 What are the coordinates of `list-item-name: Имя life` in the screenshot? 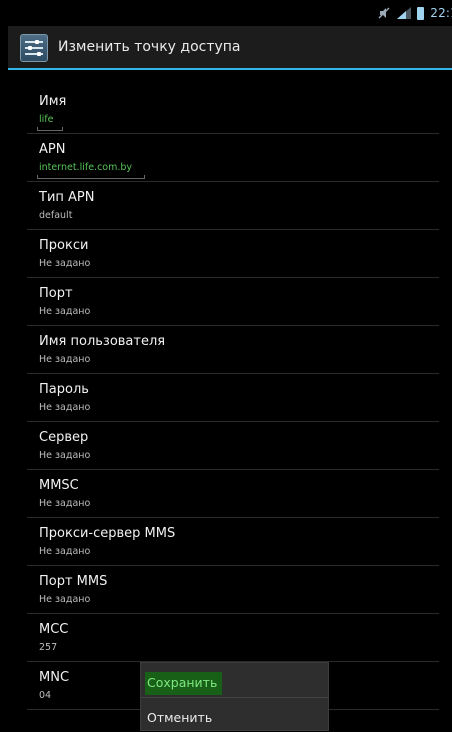 It's located at (233, 110).